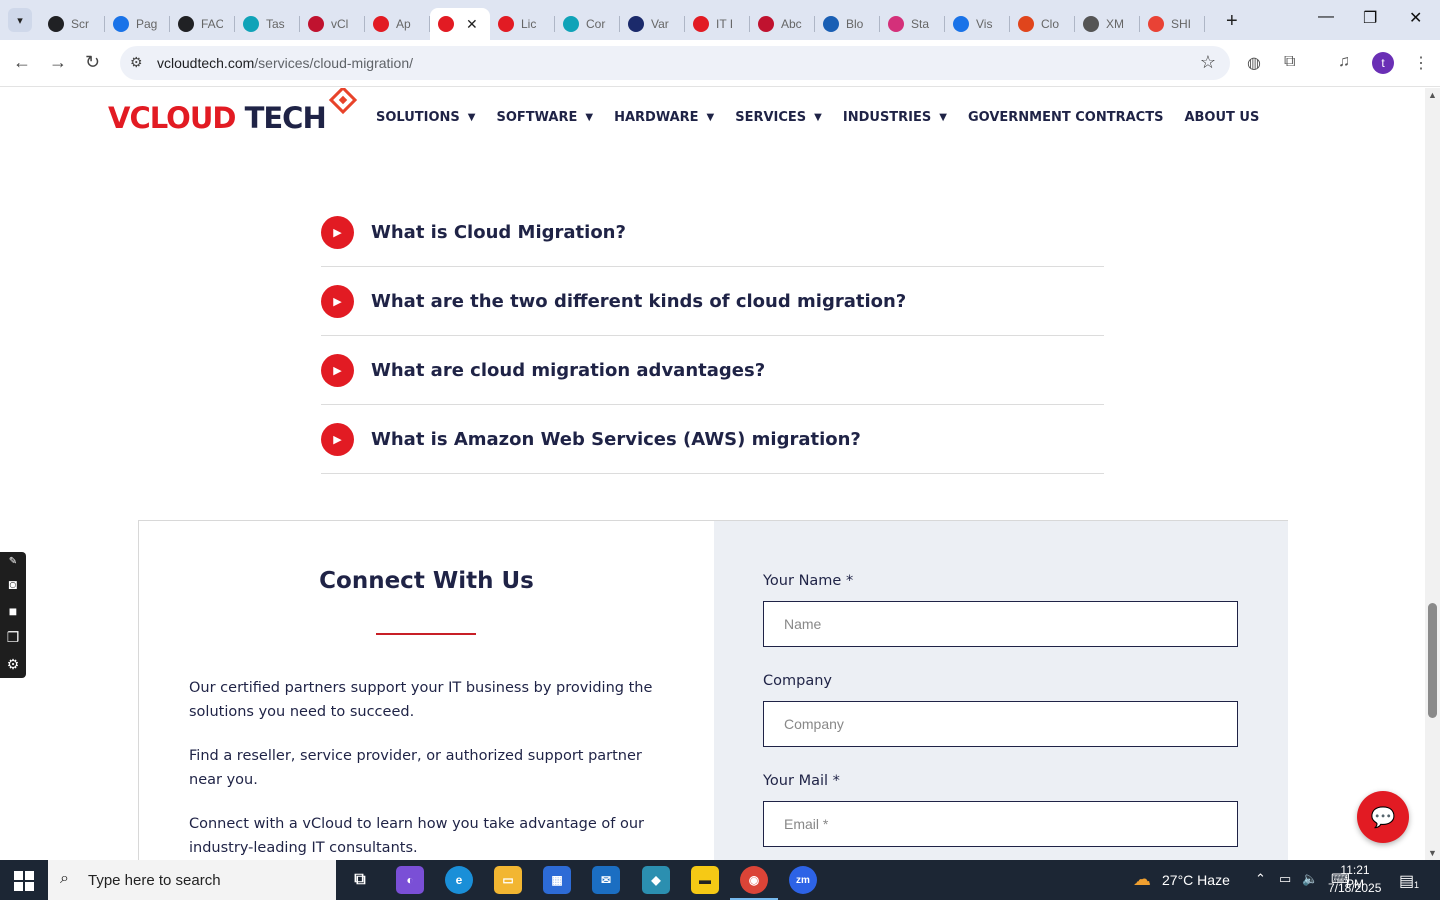 The width and height of the screenshot is (1440, 900). What do you see at coordinates (545, 117) in the screenshot?
I see `nav-item-software: SOFTWARE ▼` at bounding box center [545, 117].